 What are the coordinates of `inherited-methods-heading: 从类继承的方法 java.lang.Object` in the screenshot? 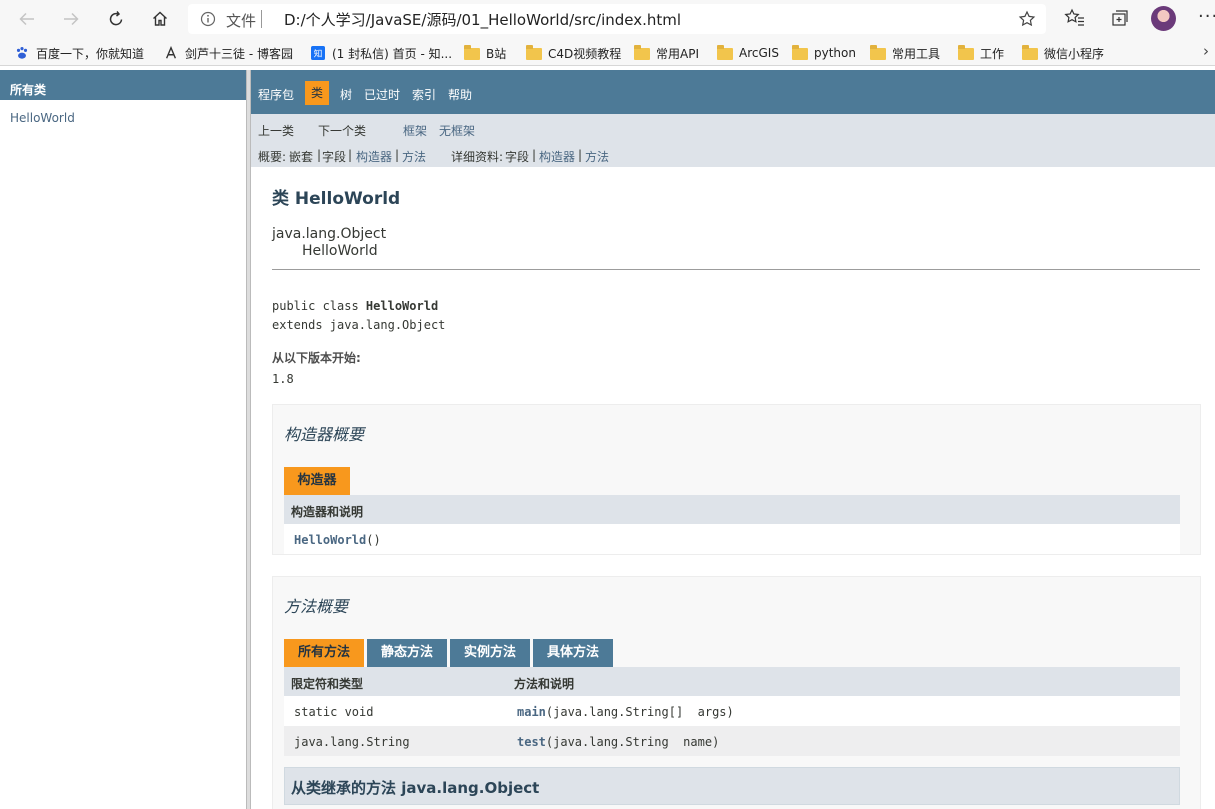 It's located at (732, 786).